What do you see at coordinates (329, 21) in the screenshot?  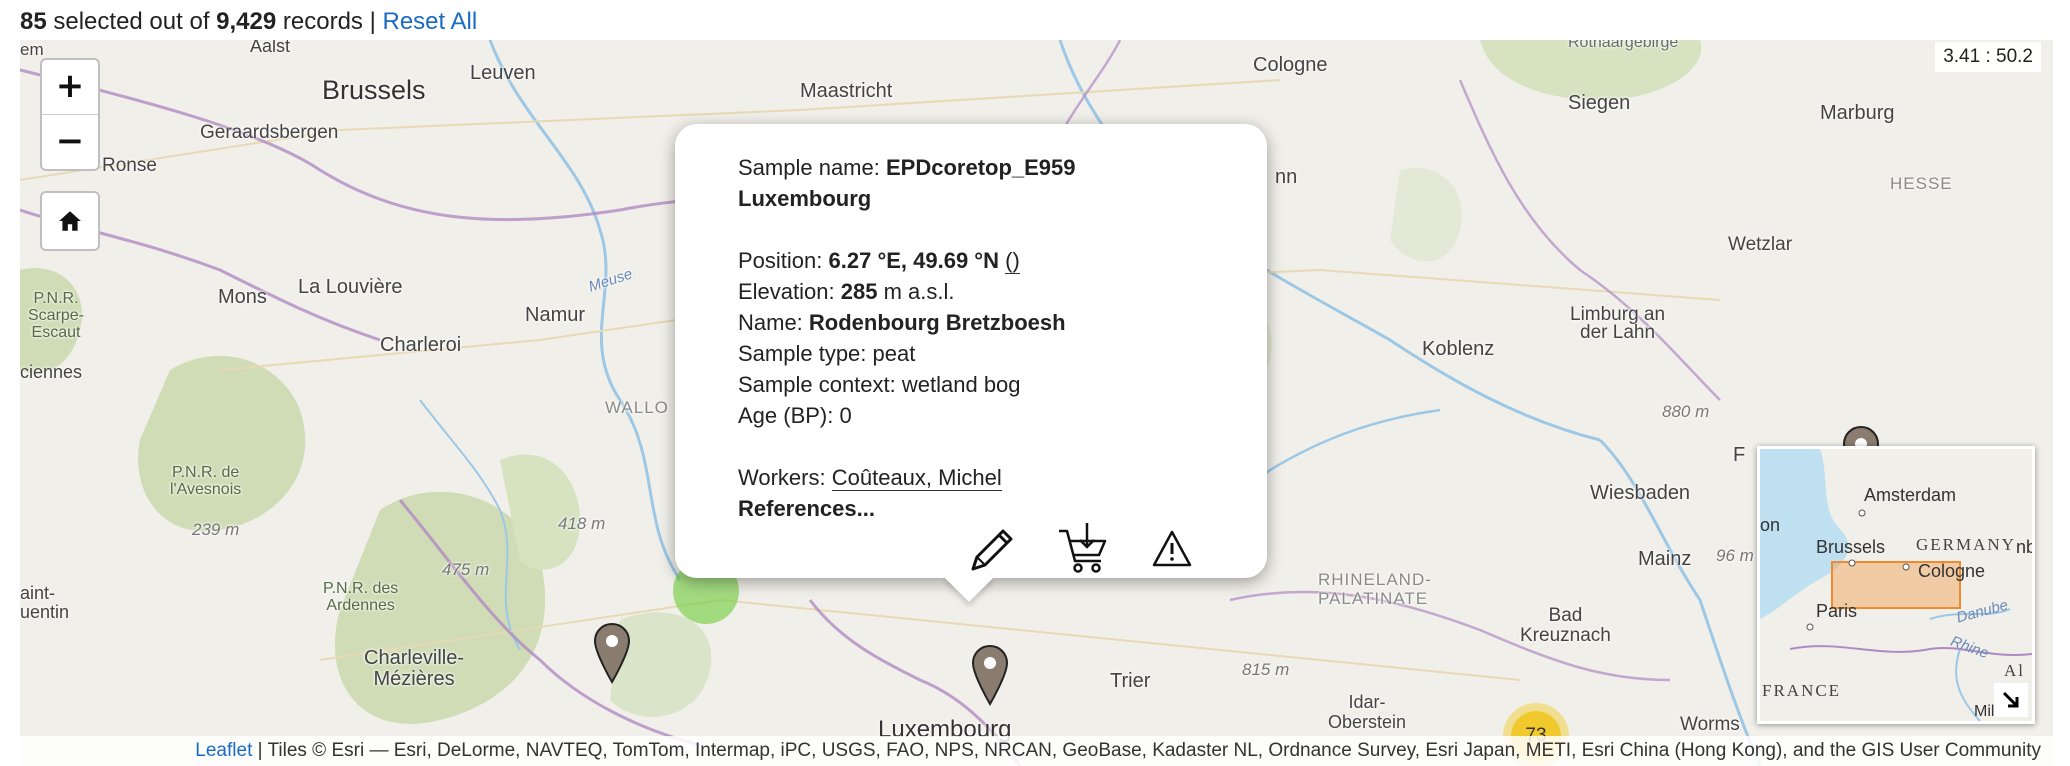 I see `records-text: records |` at bounding box center [329, 21].